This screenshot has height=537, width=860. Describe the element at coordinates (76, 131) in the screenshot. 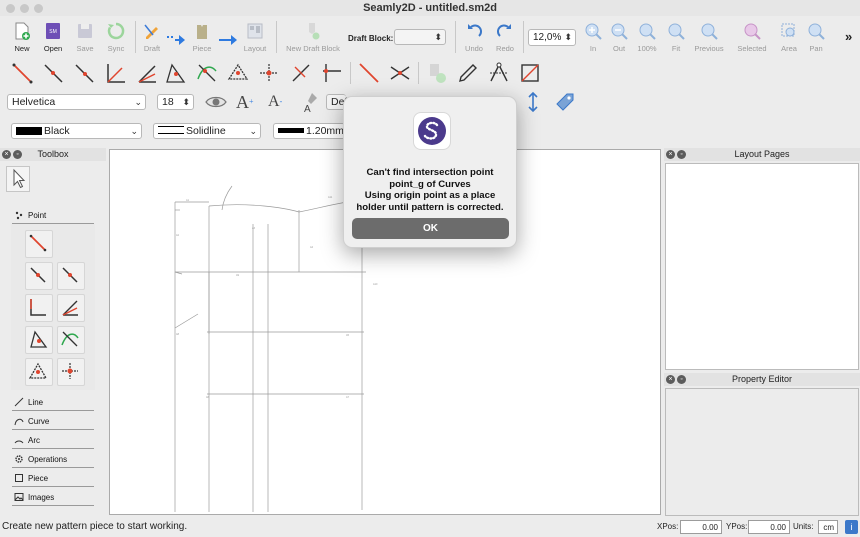

I see `line-color-select: Black ⌄` at that location.